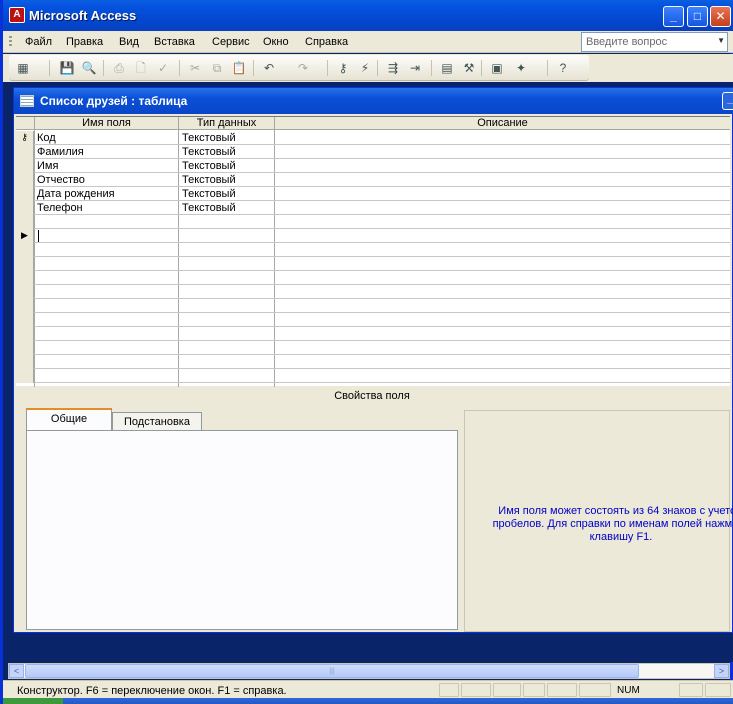 The width and height of the screenshot is (733, 704). What do you see at coordinates (563, 68) in the screenshot?
I see `help-icon: ?` at bounding box center [563, 68].